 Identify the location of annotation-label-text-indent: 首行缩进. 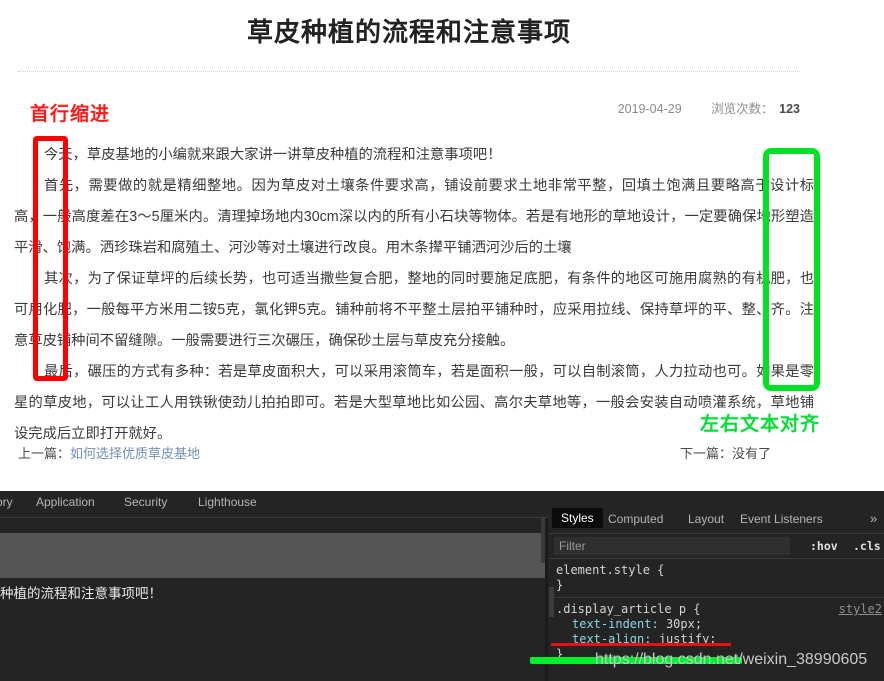
(70, 114).